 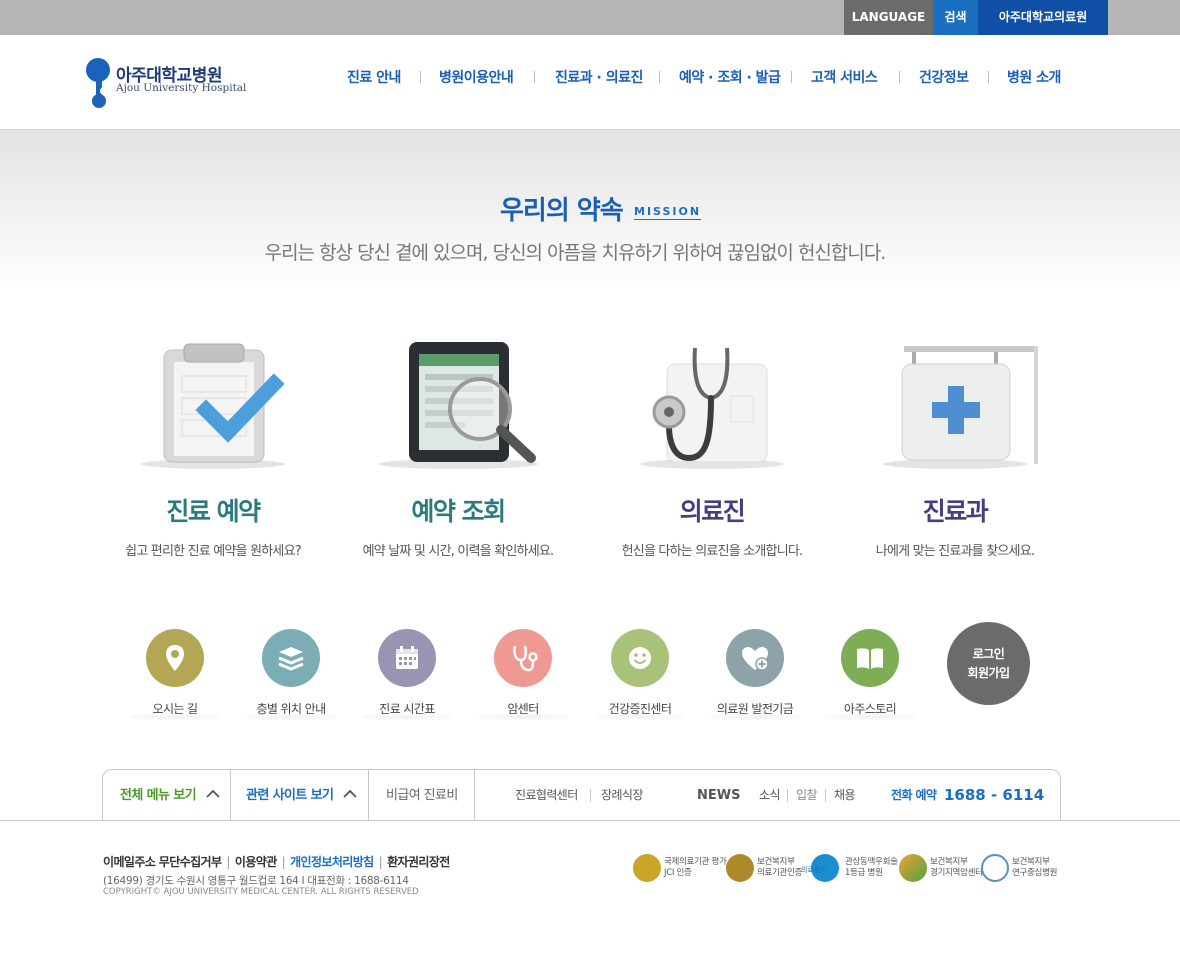 I want to click on phone-number: 1688 - 6114, so click(x=994, y=795).